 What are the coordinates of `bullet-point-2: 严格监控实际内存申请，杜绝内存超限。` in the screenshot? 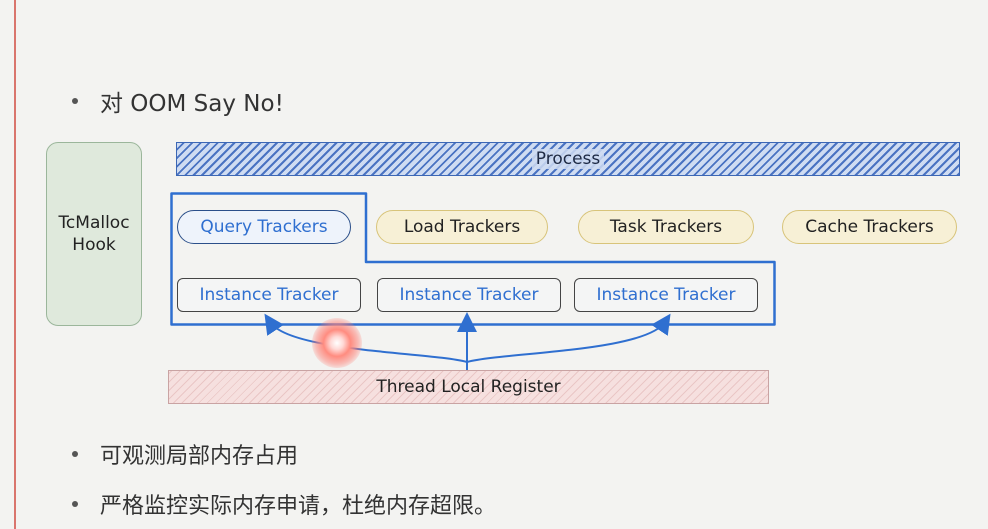 It's located at (284, 504).